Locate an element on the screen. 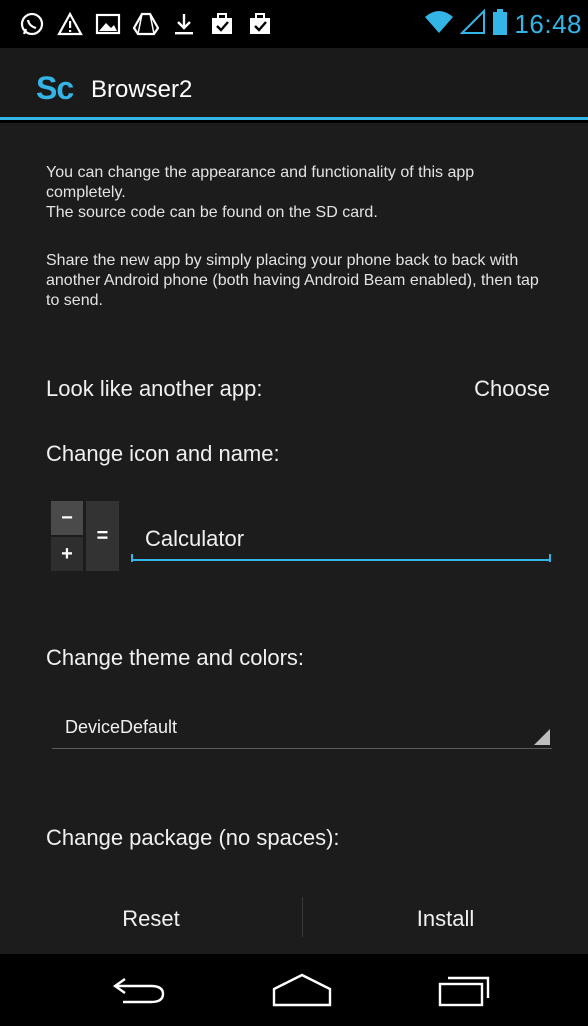  navigation-bar is located at coordinates (294, 990).